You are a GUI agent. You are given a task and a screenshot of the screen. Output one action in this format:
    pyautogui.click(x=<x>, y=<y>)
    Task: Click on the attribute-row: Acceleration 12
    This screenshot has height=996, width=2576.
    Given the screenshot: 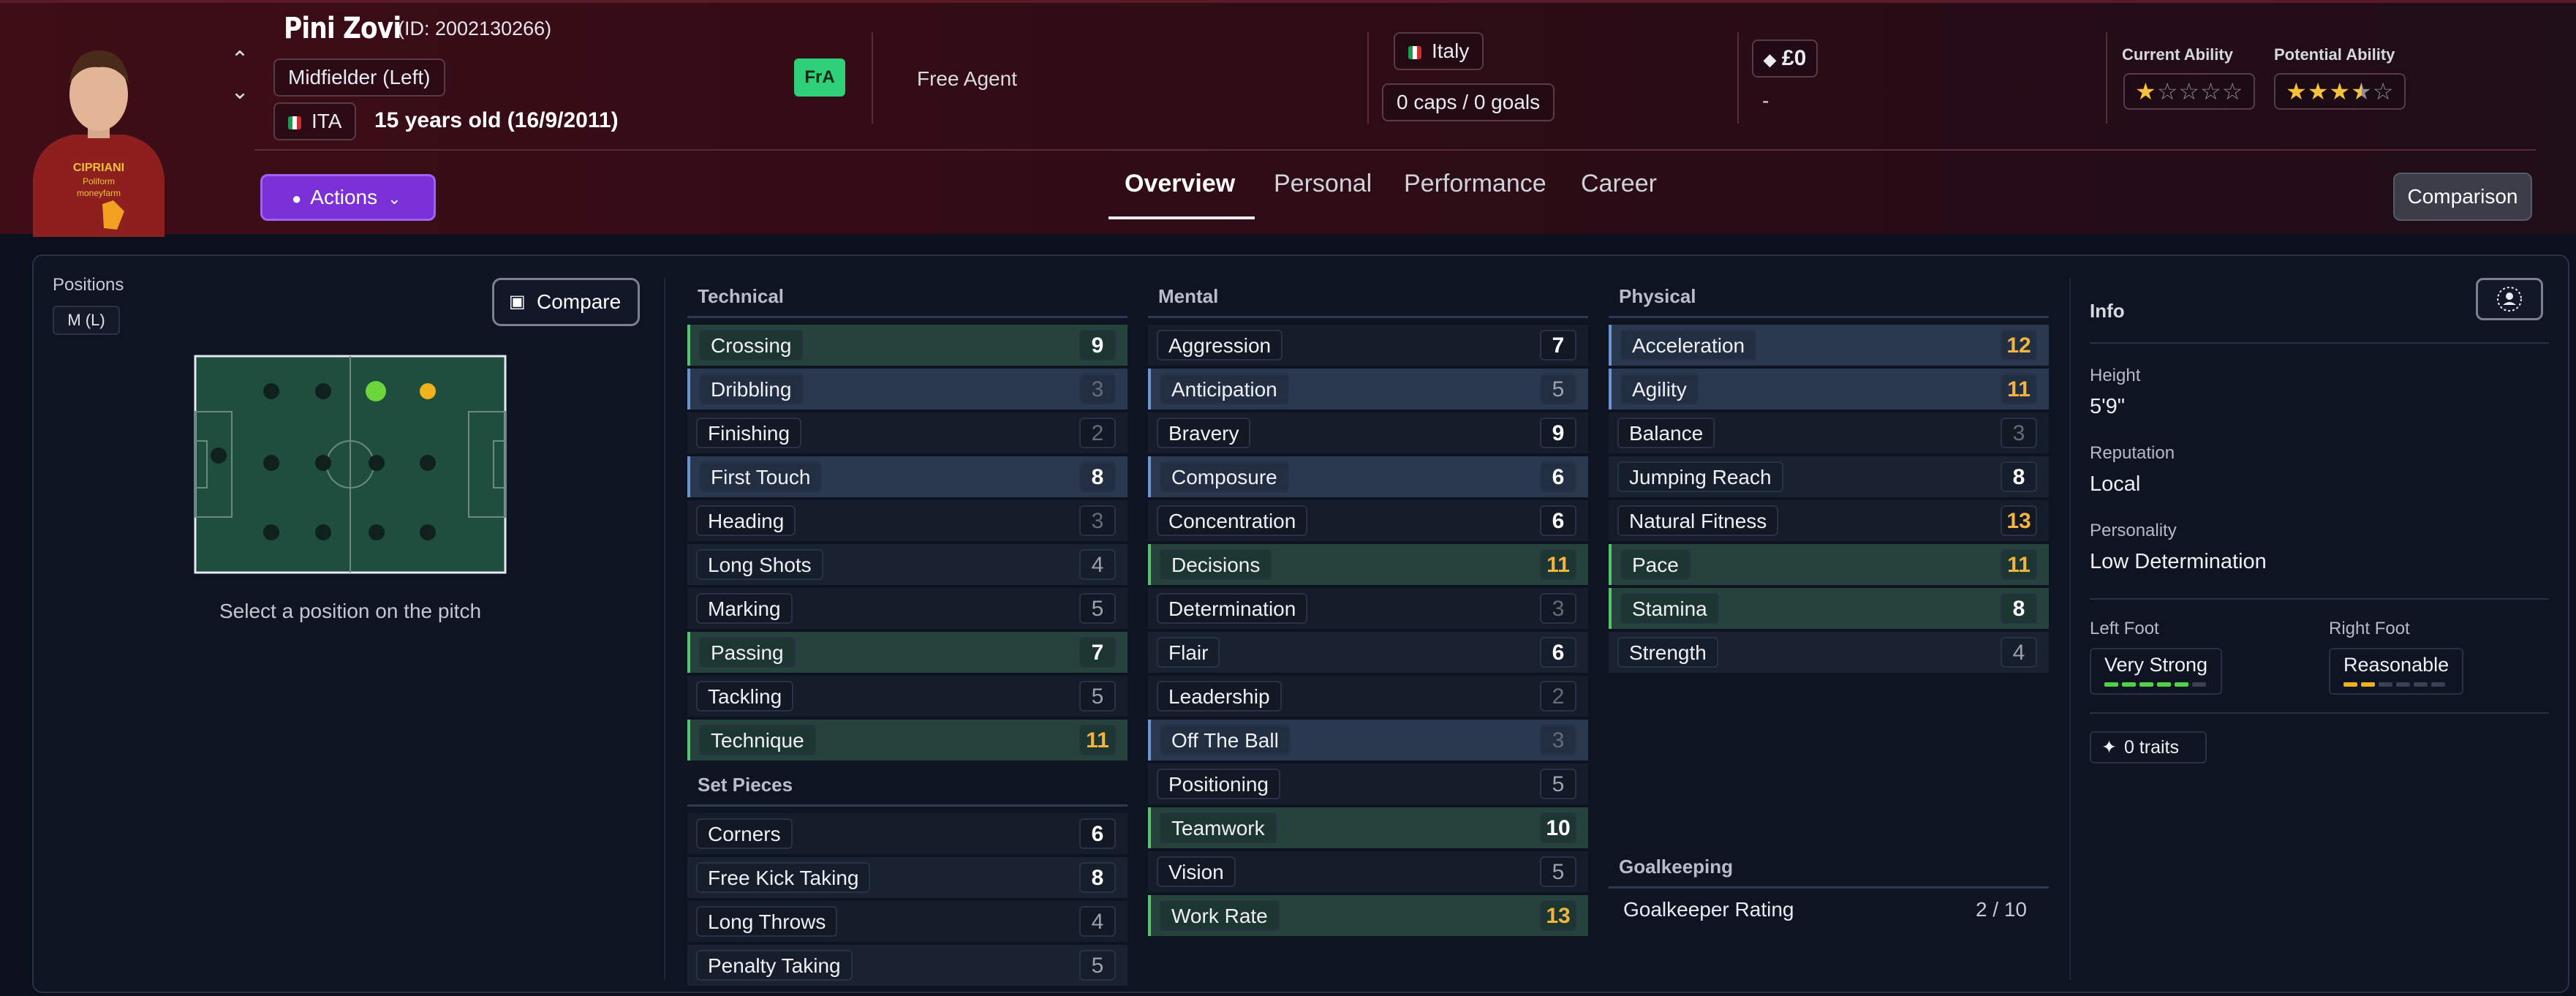 What is the action you would take?
    pyautogui.click(x=1829, y=345)
    